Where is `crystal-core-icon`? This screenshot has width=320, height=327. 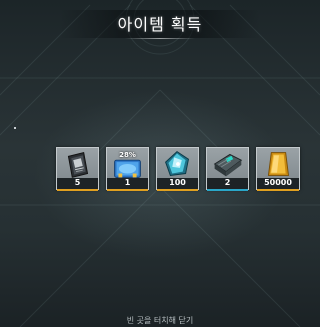
crystal-core-icon is located at coordinates (177, 163).